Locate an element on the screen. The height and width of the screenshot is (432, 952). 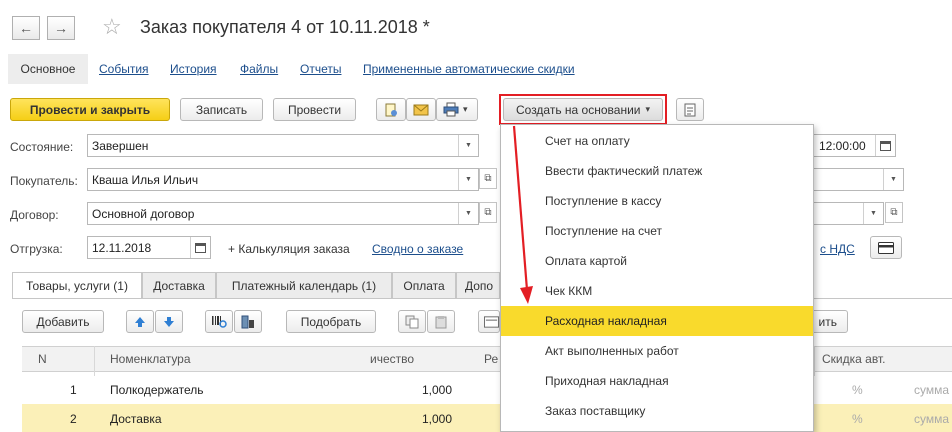
vat-link: с НДС is located at coordinates (837, 249).